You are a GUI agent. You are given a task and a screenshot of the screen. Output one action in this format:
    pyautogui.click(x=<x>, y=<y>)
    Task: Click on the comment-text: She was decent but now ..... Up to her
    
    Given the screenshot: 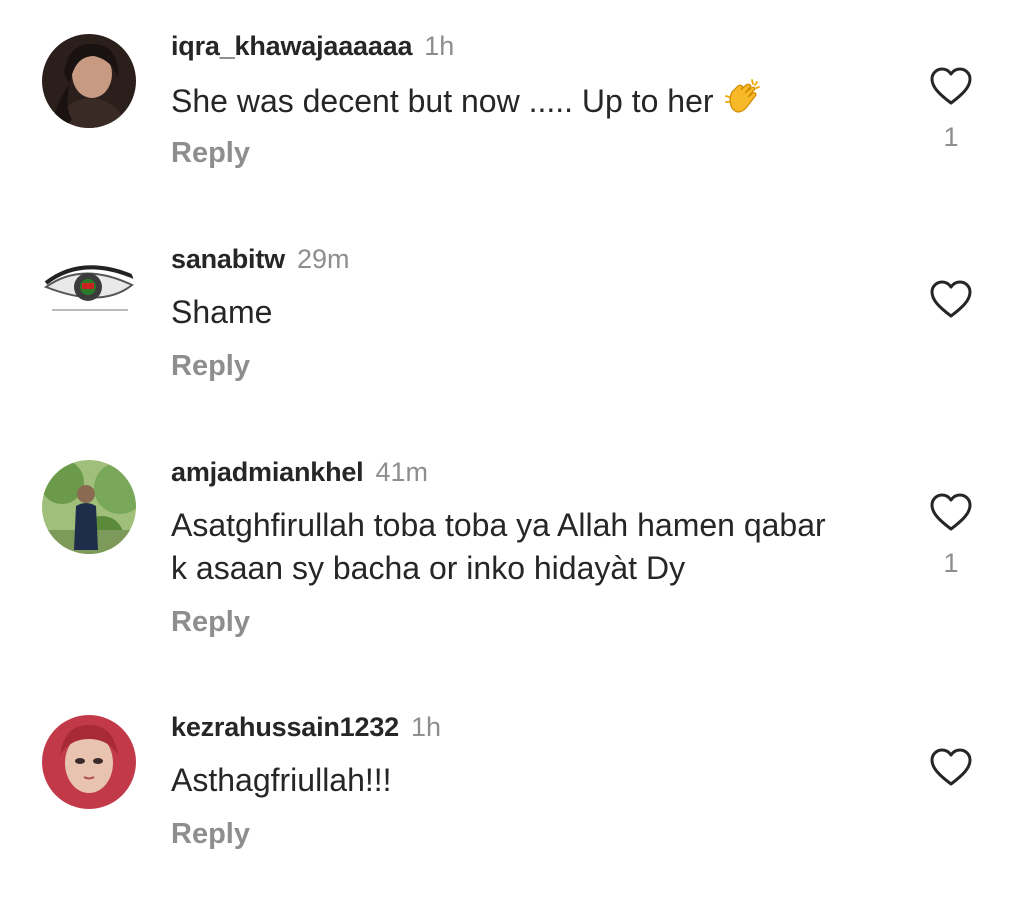 What is the action you would take?
    pyautogui.click(x=521, y=103)
    